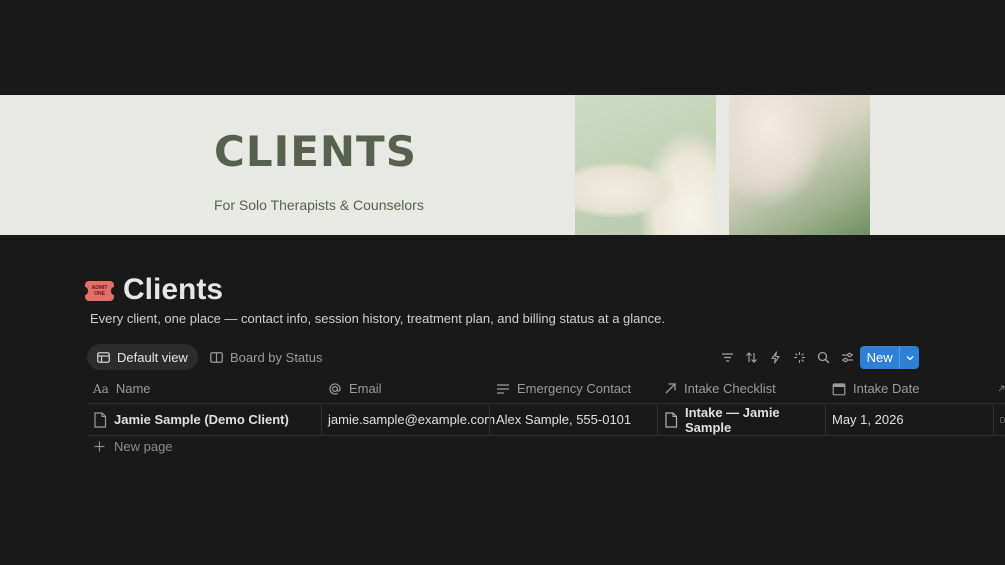  I want to click on cell-more, so click(999, 419).